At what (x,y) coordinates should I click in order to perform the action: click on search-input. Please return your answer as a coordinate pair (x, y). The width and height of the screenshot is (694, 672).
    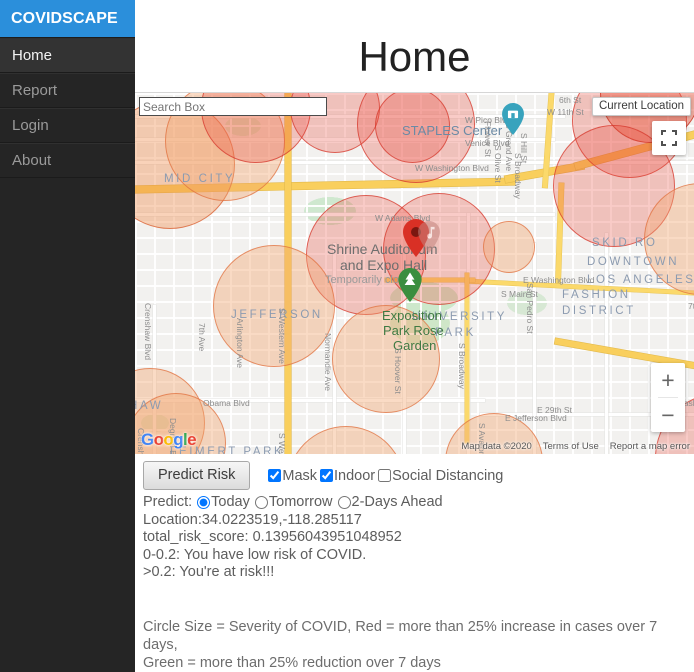
    Looking at the image, I should click on (233, 106).